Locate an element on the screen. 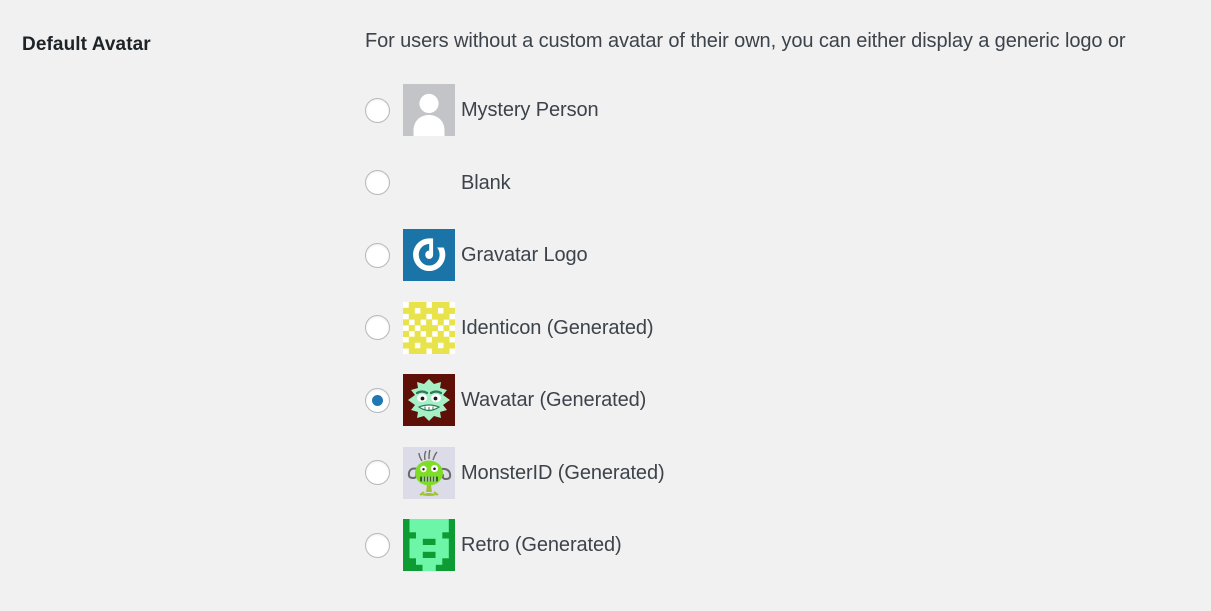  avatar-option-gravatar-logo: Gravatar Logo is located at coordinates (788, 255).